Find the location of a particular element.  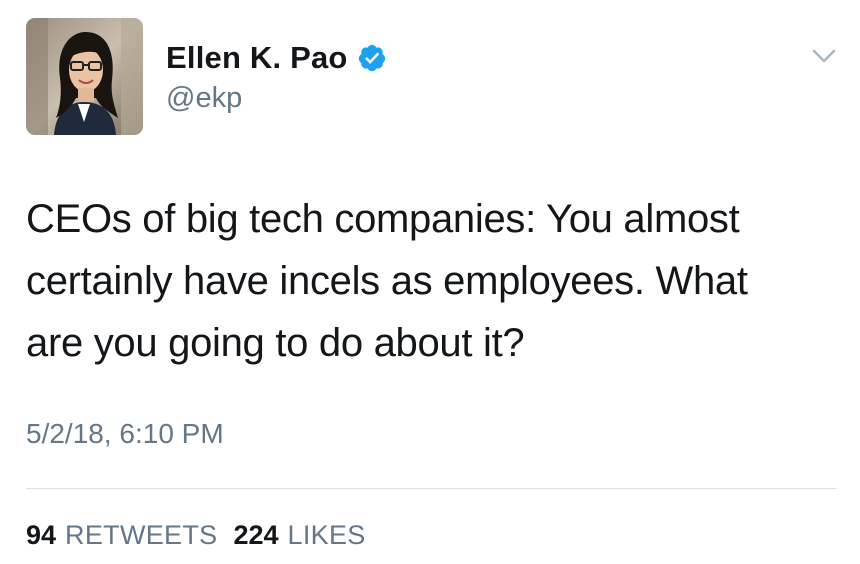

retweets-label: RETWEETS is located at coordinates (141, 535).